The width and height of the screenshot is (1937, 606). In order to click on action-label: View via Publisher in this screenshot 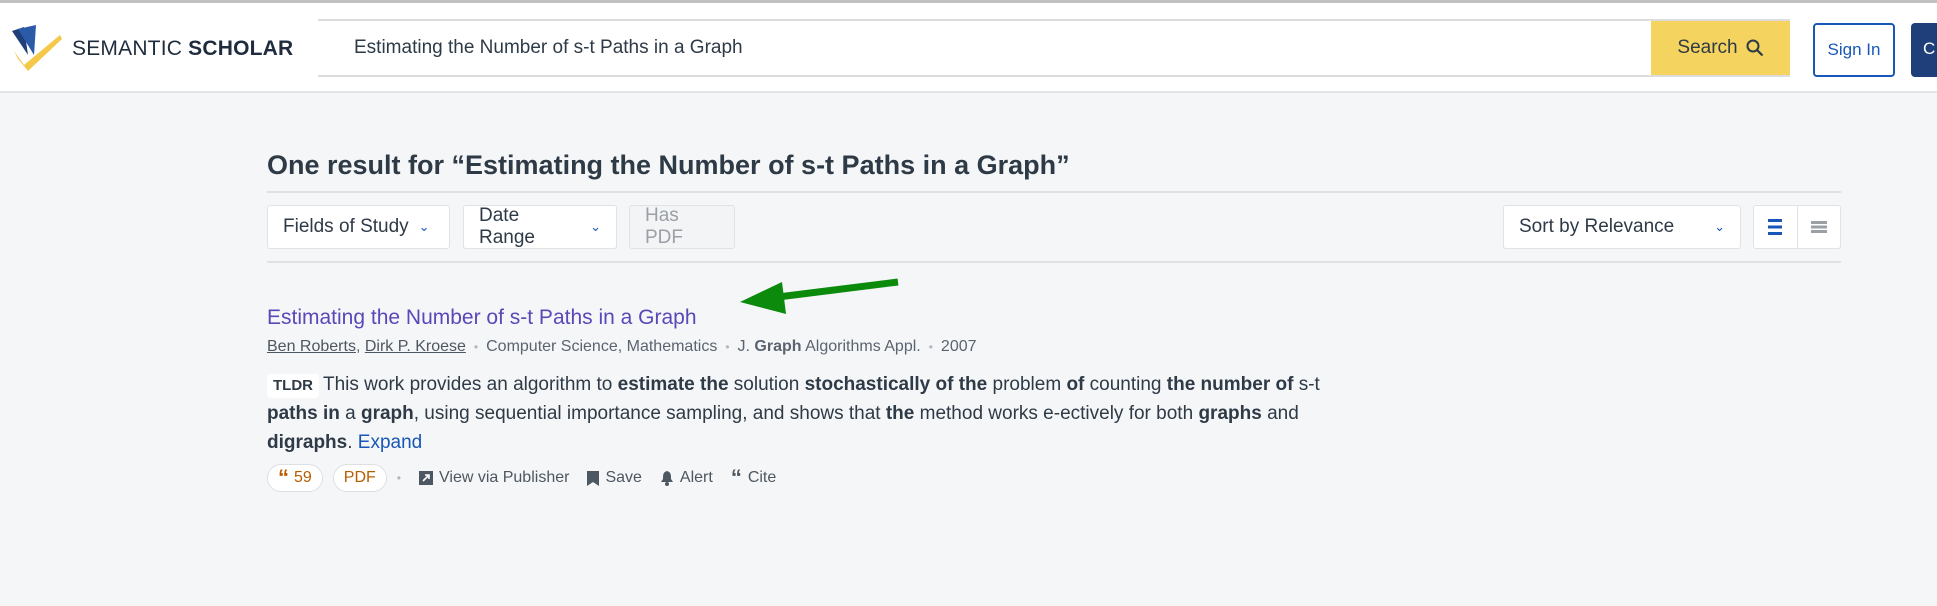, I will do `click(504, 477)`.